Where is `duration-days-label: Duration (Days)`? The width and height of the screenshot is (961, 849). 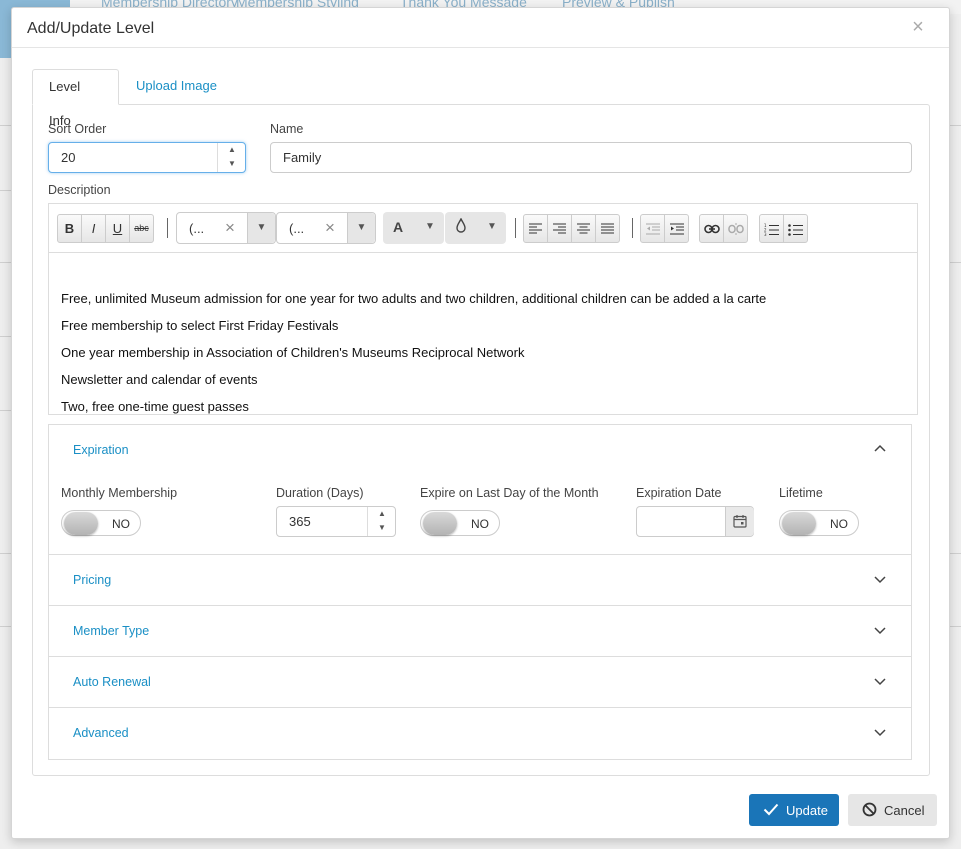 duration-days-label: Duration (Days) is located at coordinates (320, 493).